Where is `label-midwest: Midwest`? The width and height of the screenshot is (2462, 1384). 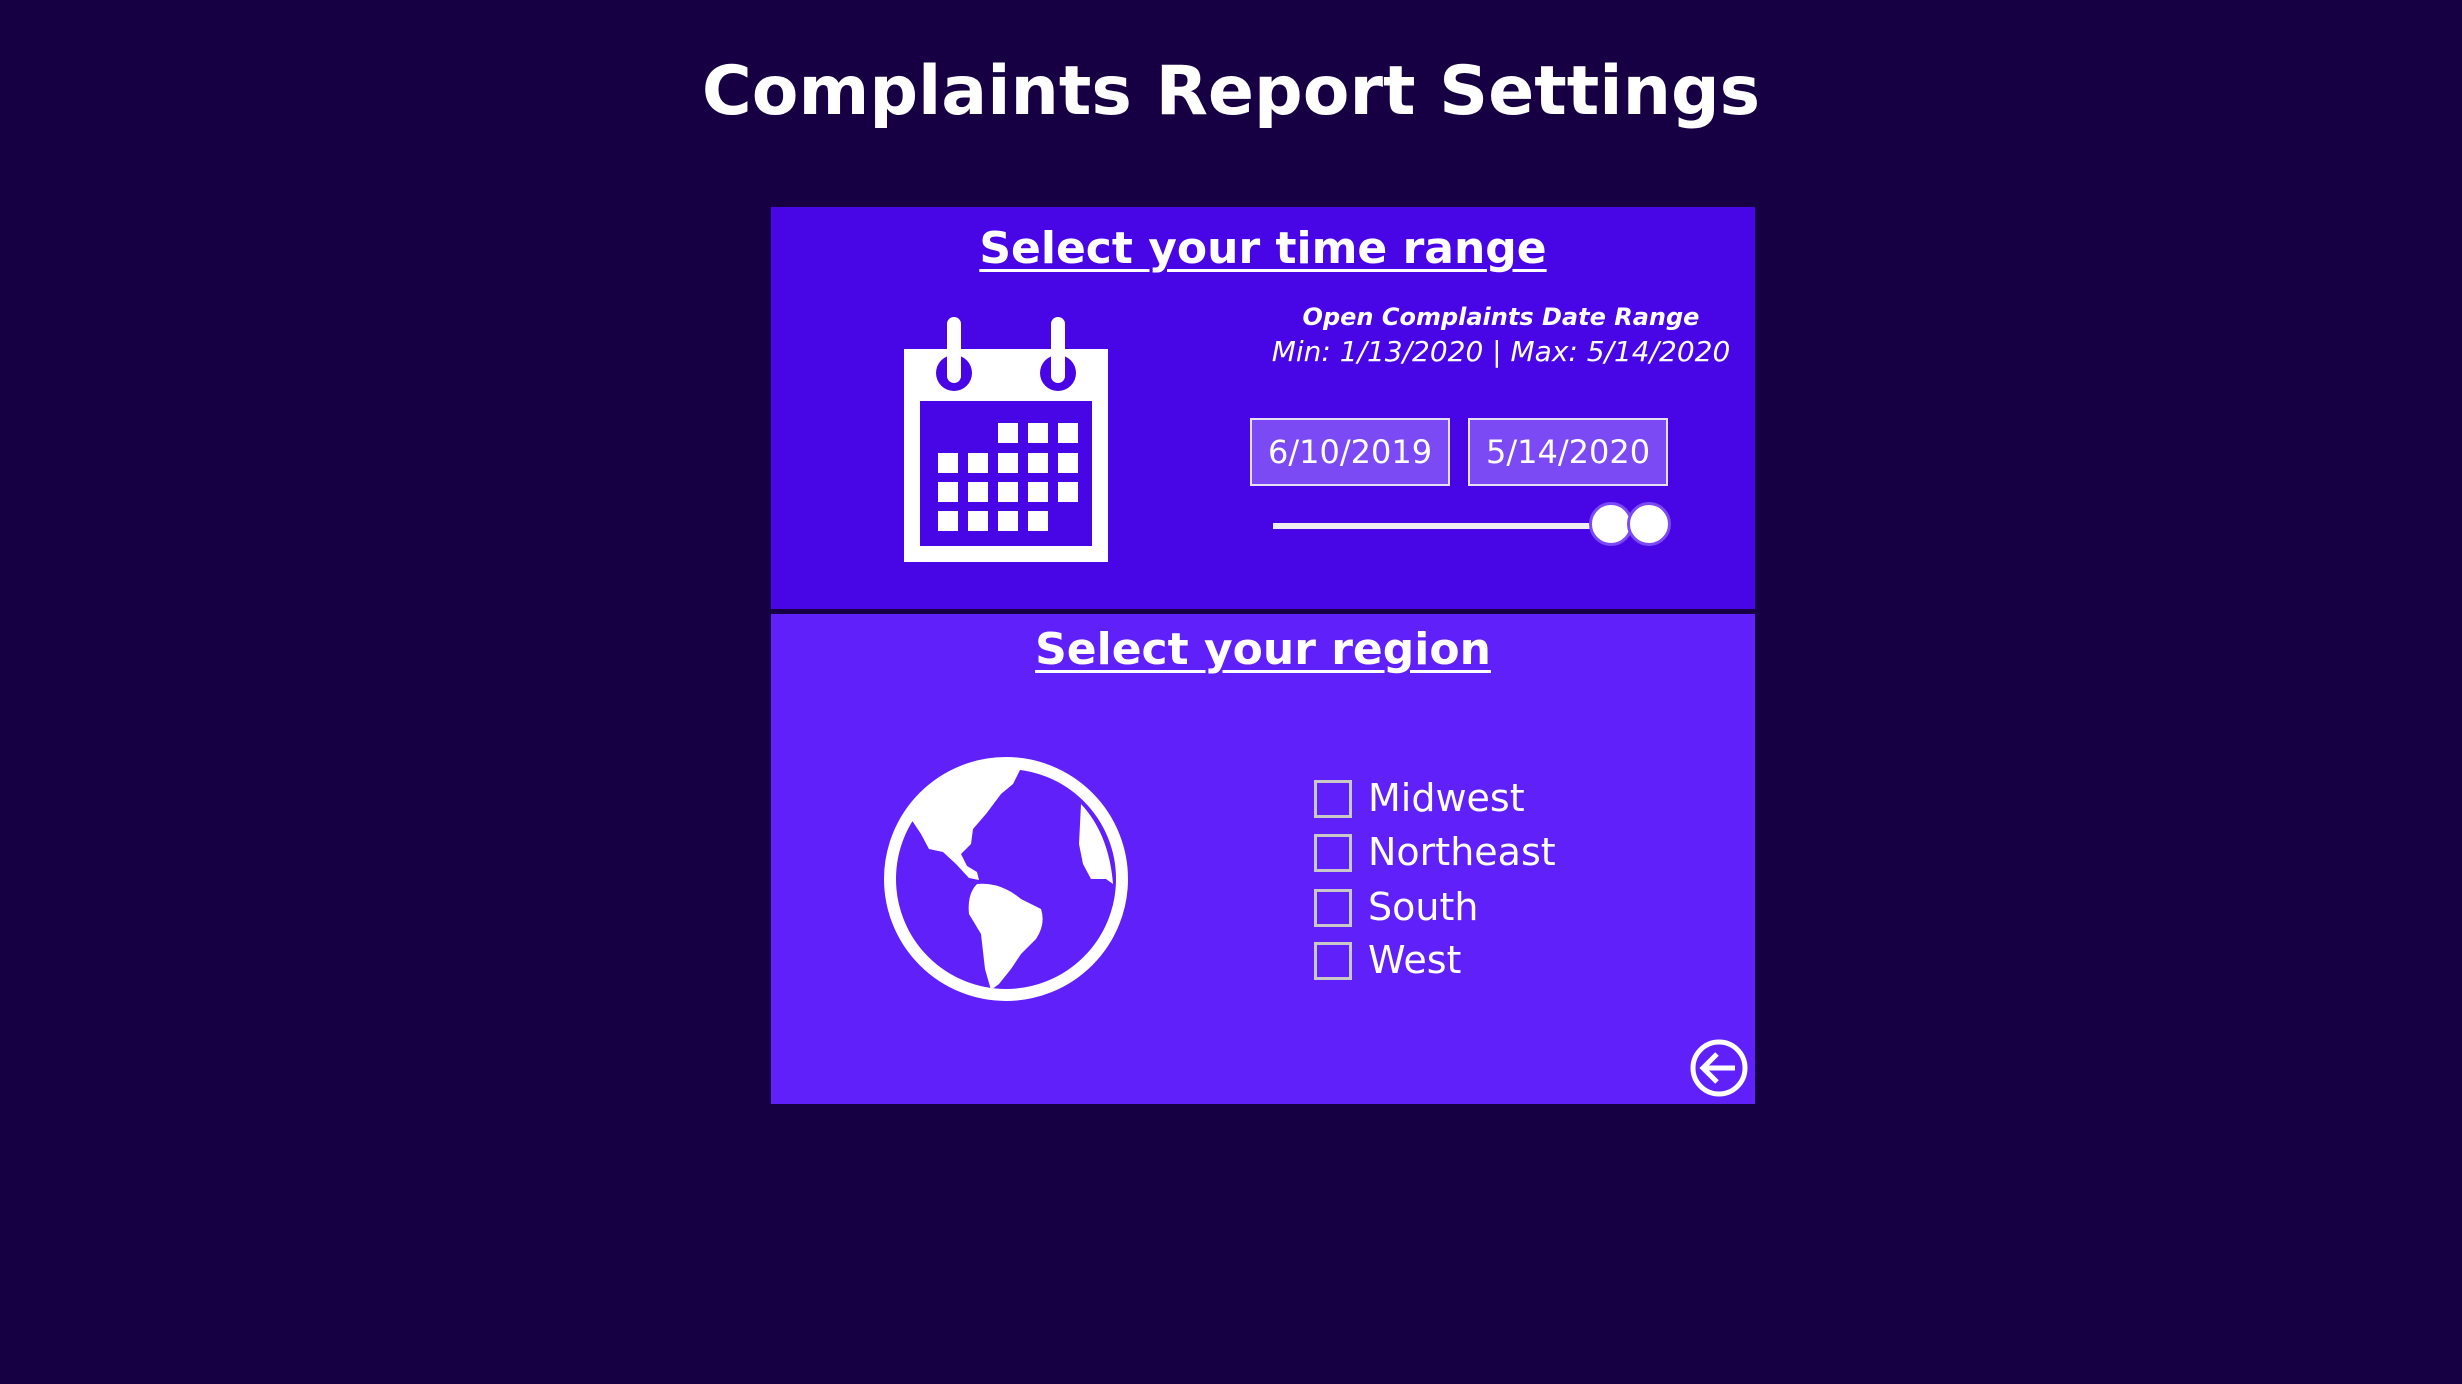 label-midwest: Midwest is located at coordinates (1446, 798).